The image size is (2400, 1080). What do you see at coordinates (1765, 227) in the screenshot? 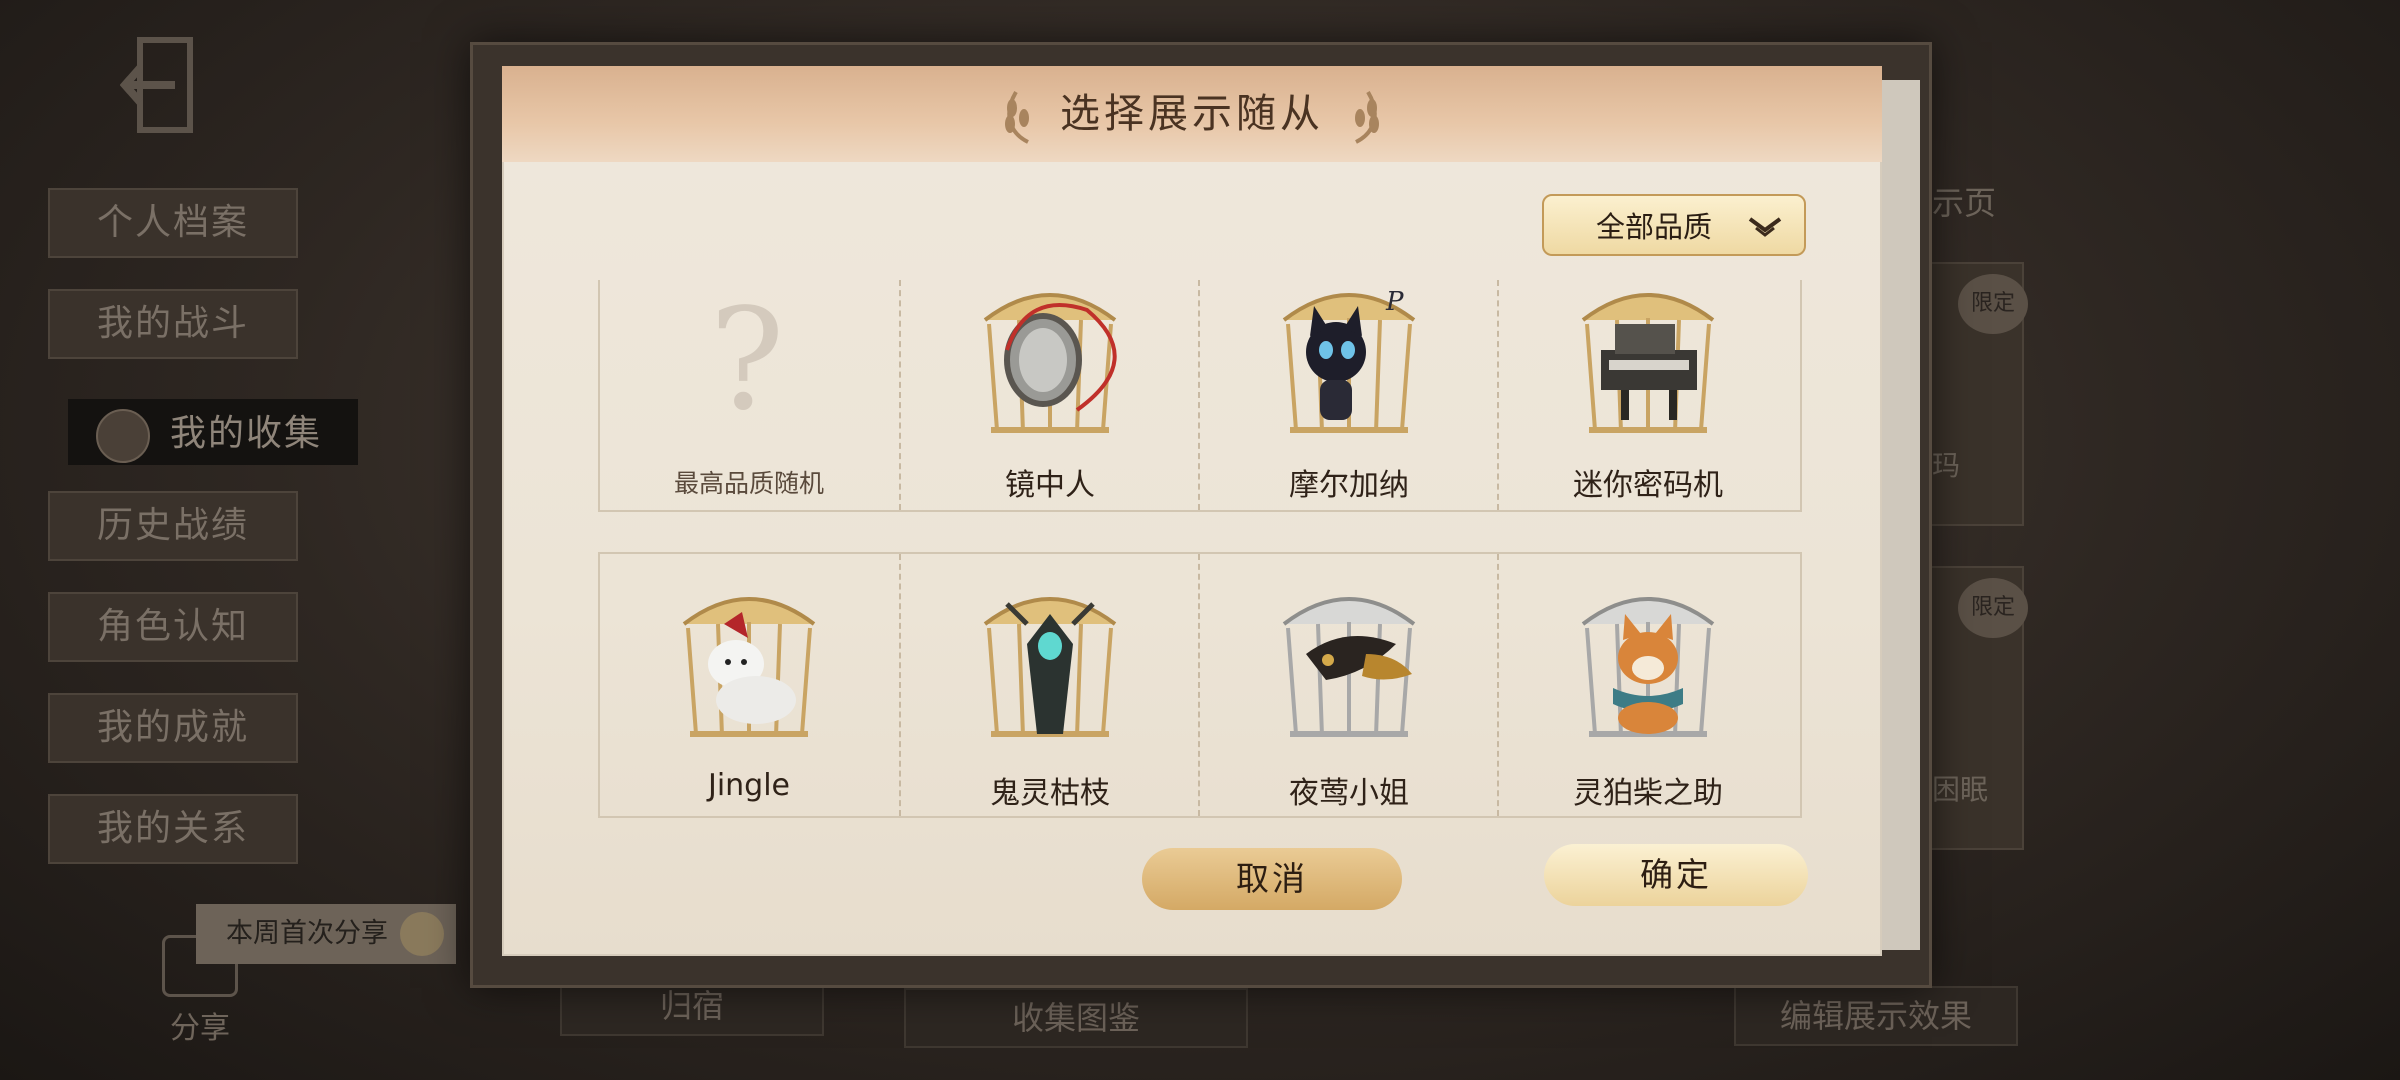
I see `chevron-down-icon` at bounding box center [1765, 227].